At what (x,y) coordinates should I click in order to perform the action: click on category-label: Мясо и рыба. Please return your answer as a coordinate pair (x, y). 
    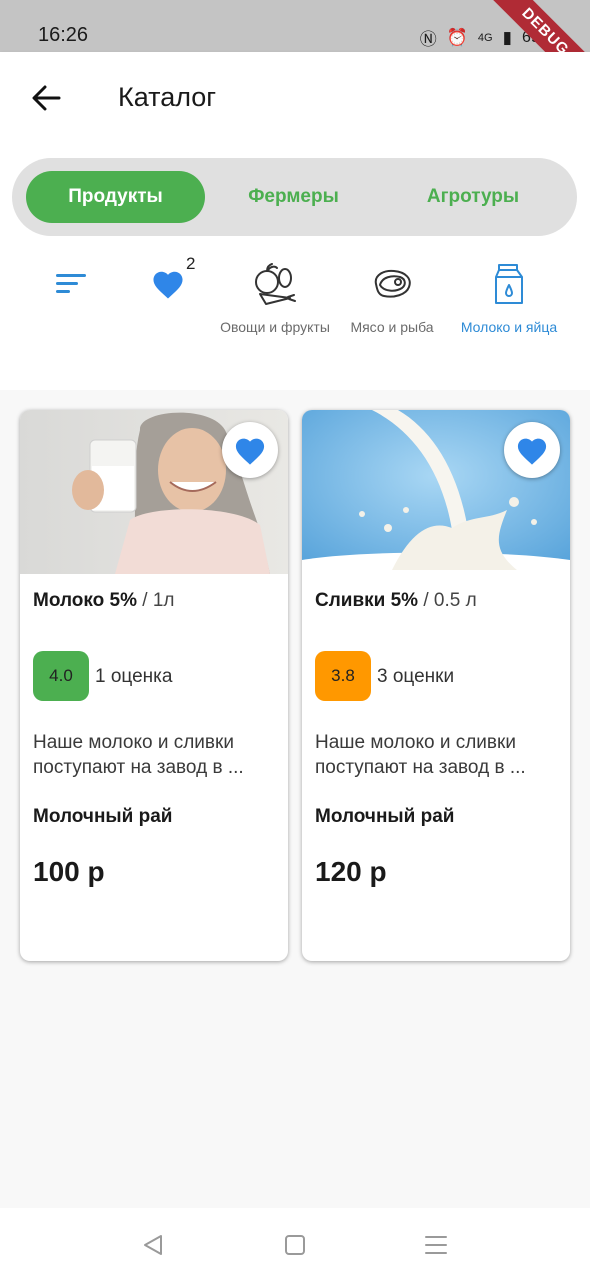
    Looking at the image, I should click on (392, 327).